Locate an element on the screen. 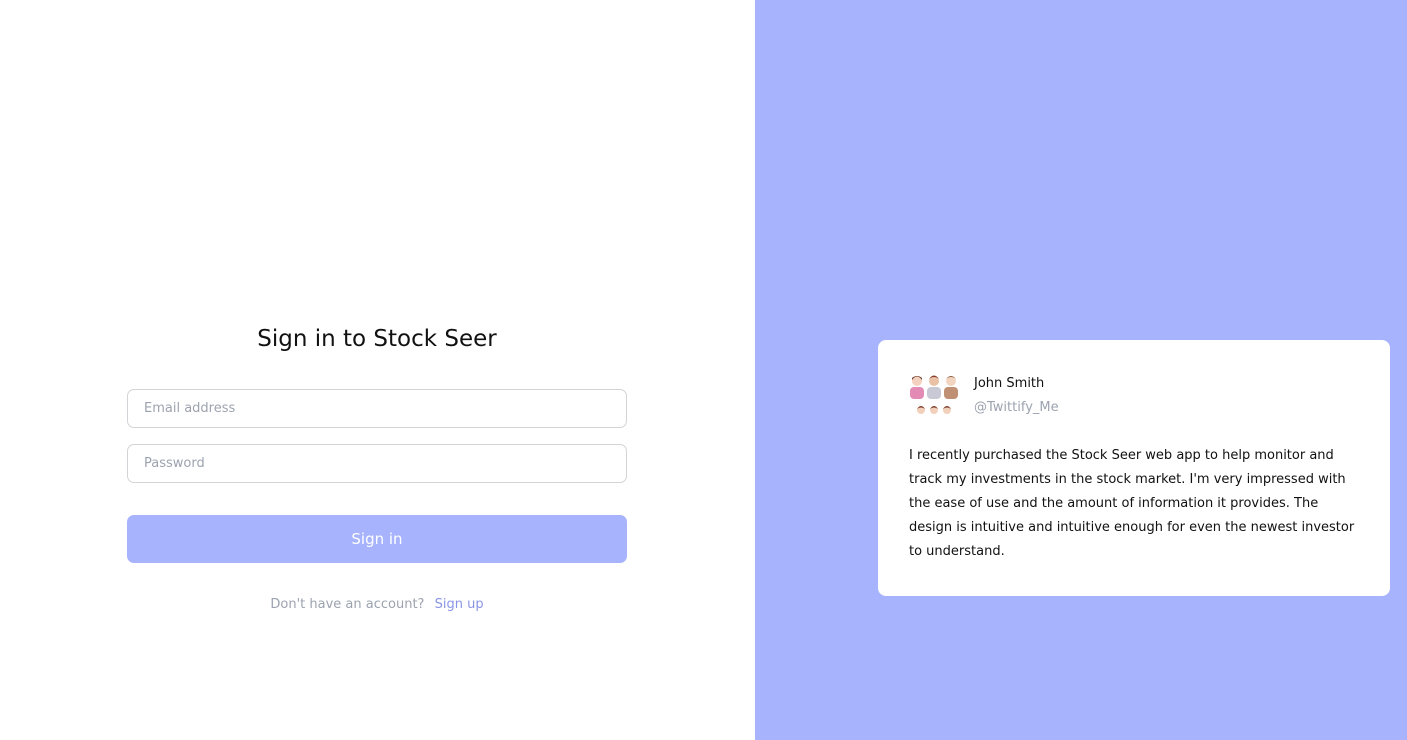  password-field is located at coordinates (377, 463).